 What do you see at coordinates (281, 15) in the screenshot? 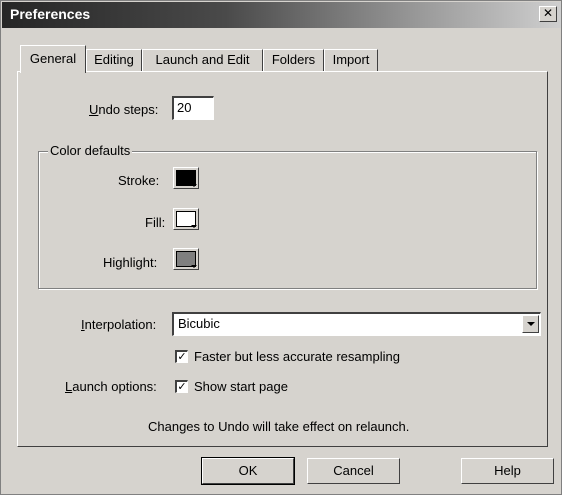
I see `title-bar: Preferences ✕` at bounding box center [281, 15].